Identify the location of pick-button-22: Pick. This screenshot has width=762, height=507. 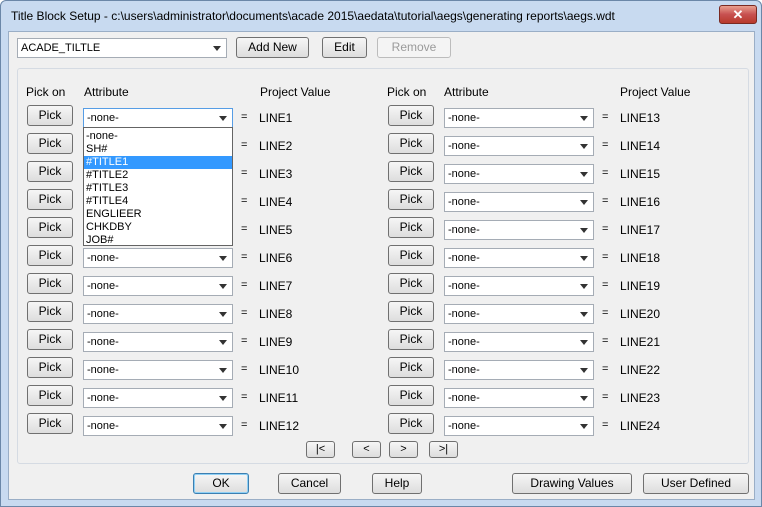
(411, 367).